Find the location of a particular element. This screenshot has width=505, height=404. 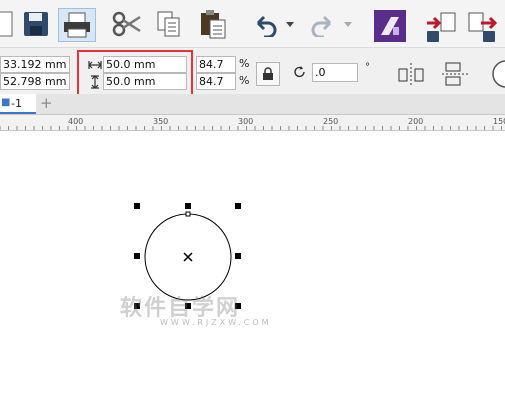

app-launcher-icon is located at coordinates (390, 26).